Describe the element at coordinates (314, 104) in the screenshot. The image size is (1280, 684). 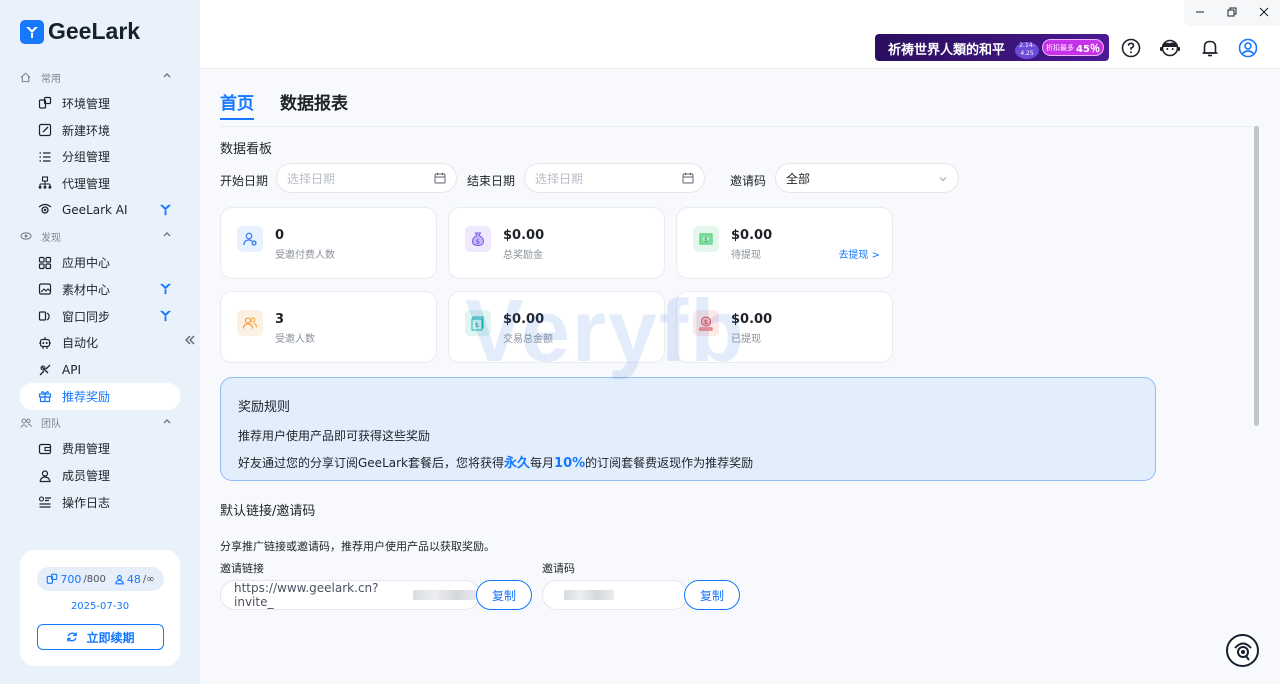
I see `tab-reports: 数据报表` at that location.